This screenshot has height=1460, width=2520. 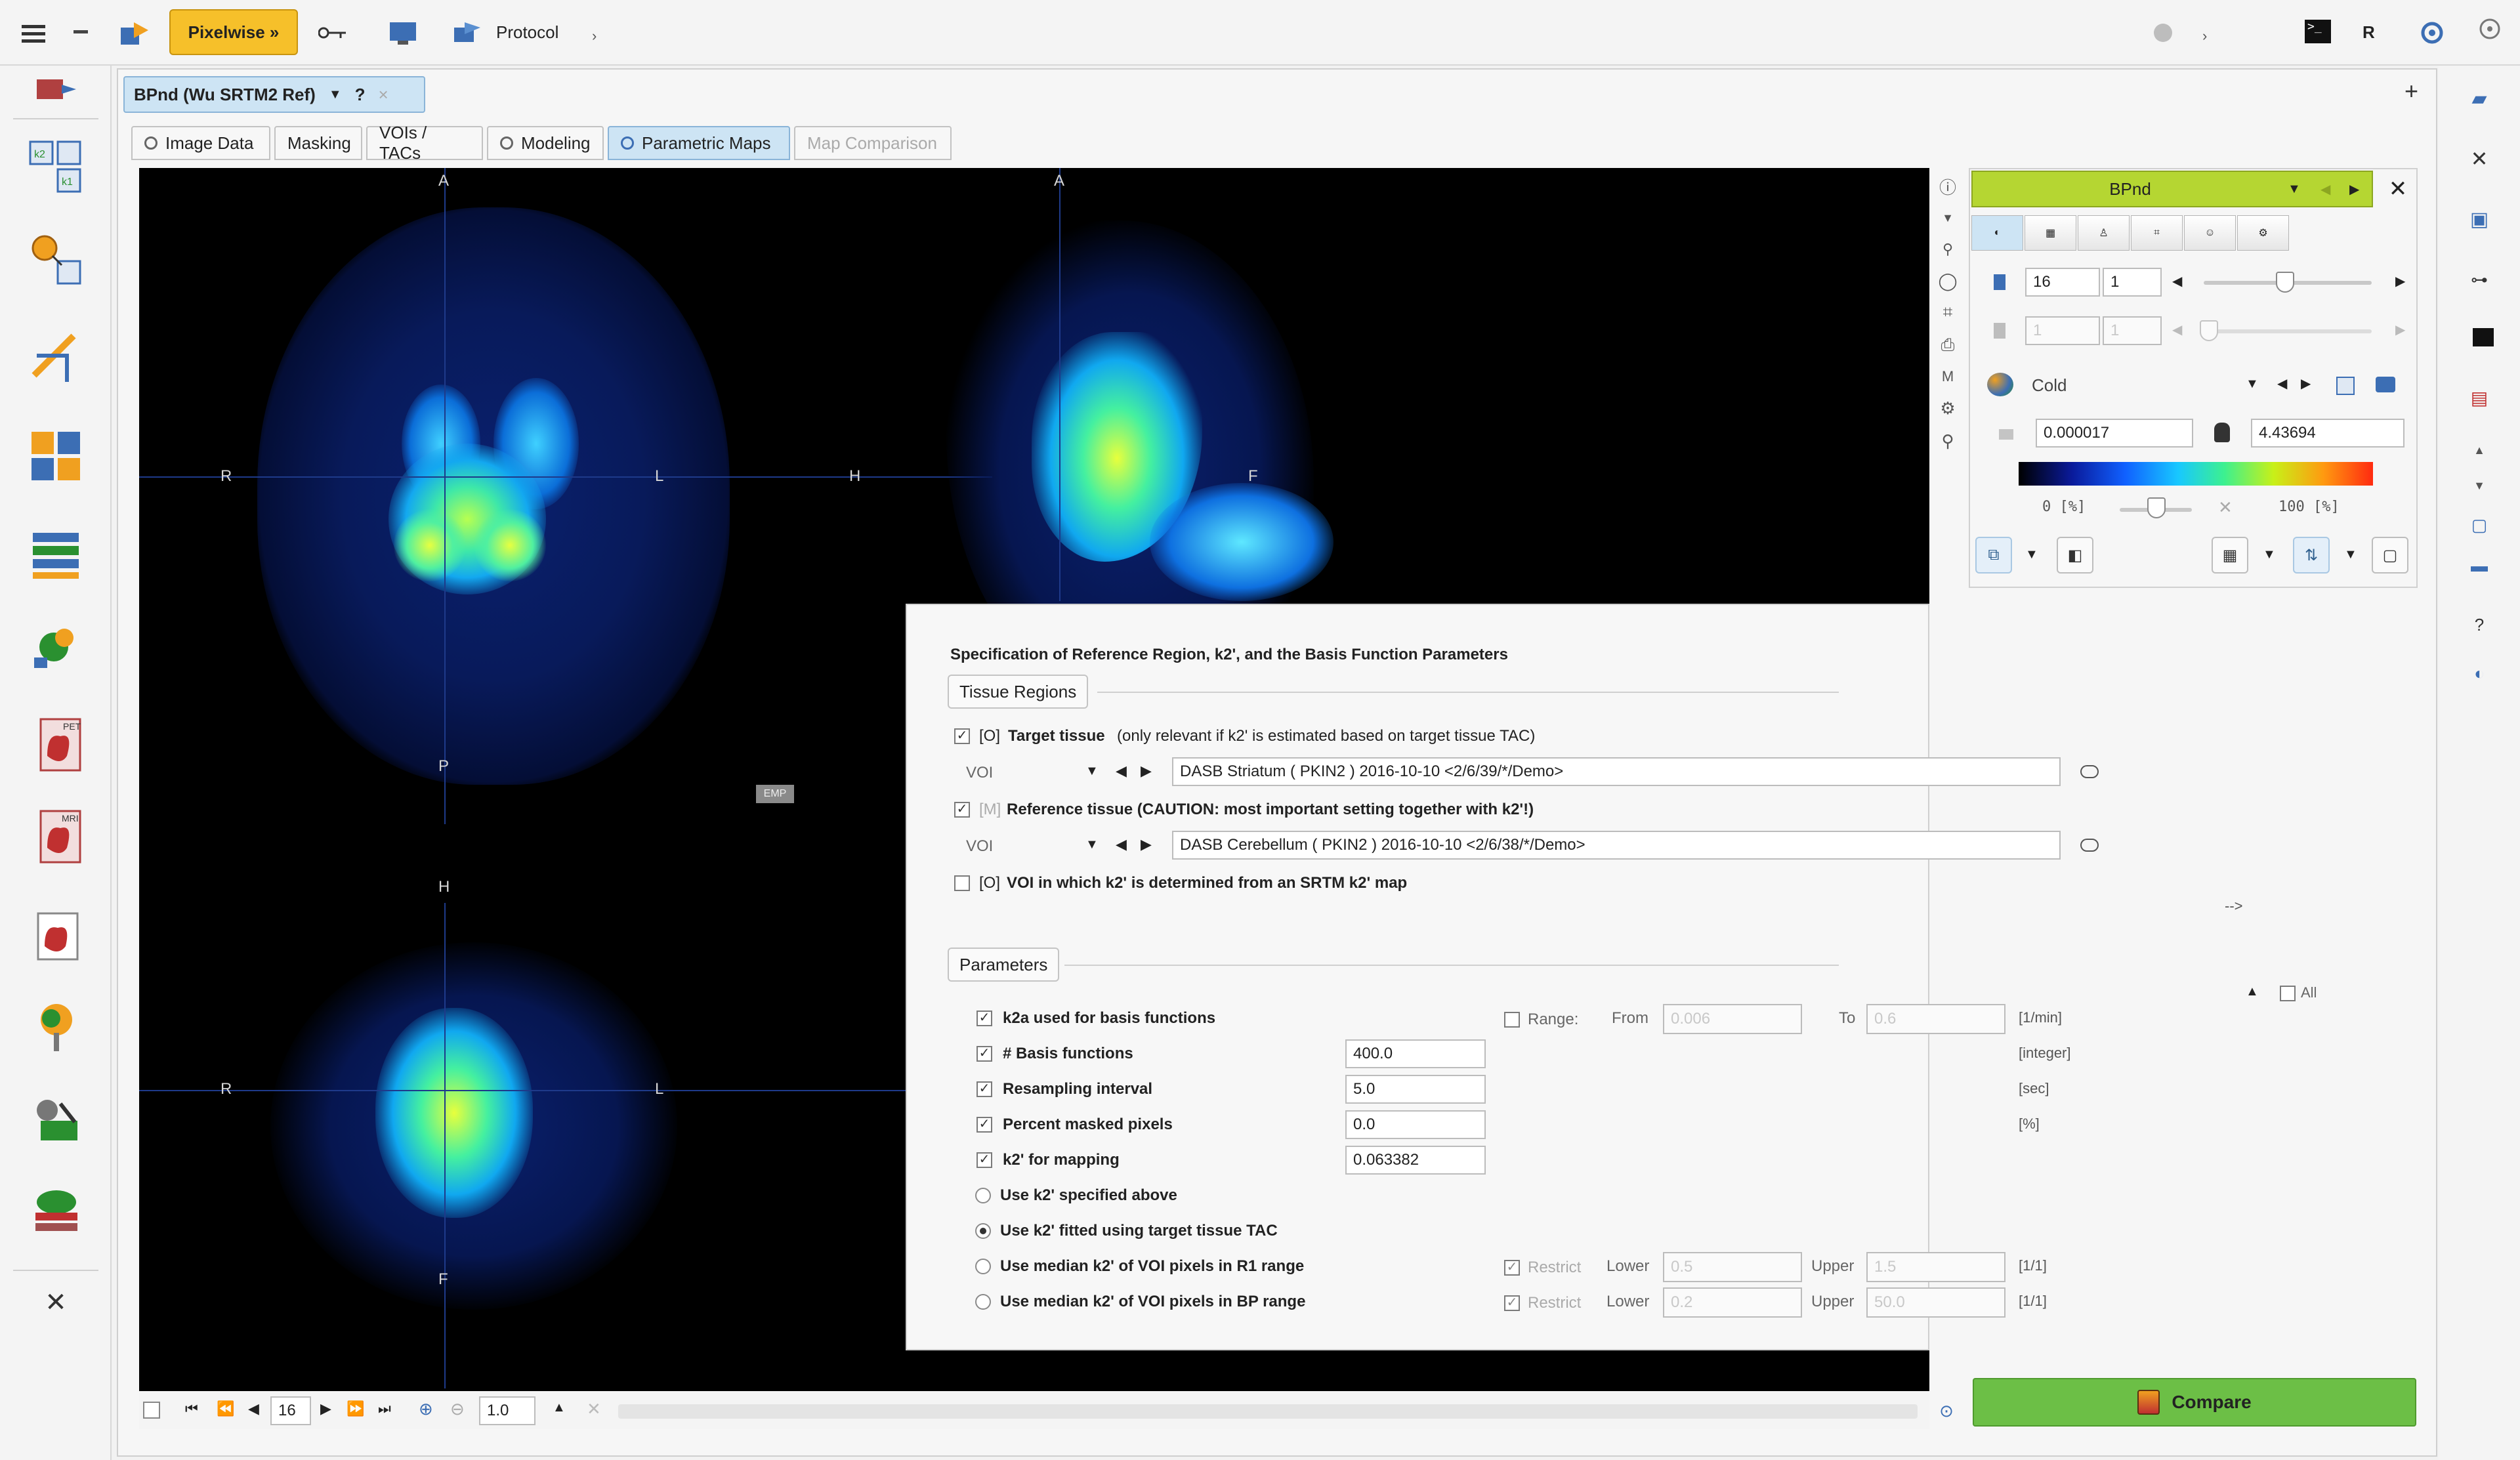 What do you see at coordinates (507, 1410) in the screenshot?
I see `zoom-field: 1.0` at bounding box center [507, 1410].